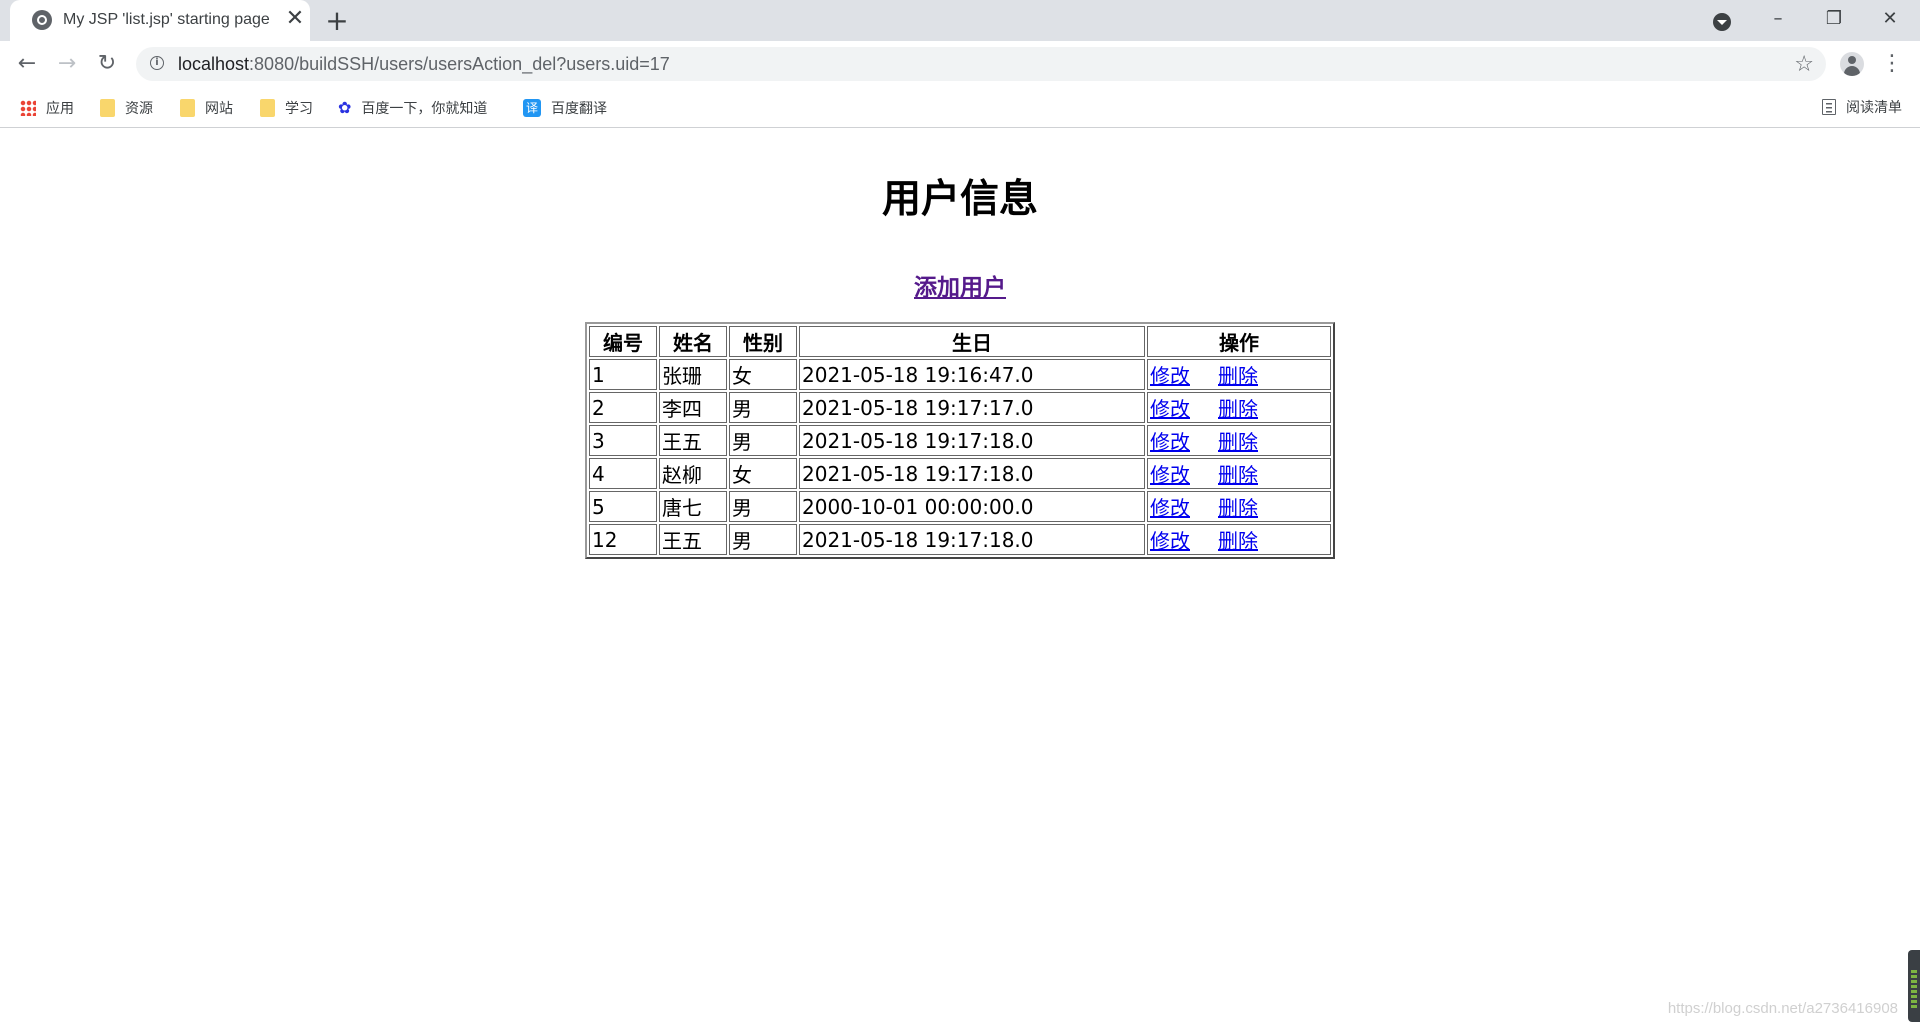  Describe the element at coordinates (623, 539) in the screenshot. I see `cell-id: 12` at that location.